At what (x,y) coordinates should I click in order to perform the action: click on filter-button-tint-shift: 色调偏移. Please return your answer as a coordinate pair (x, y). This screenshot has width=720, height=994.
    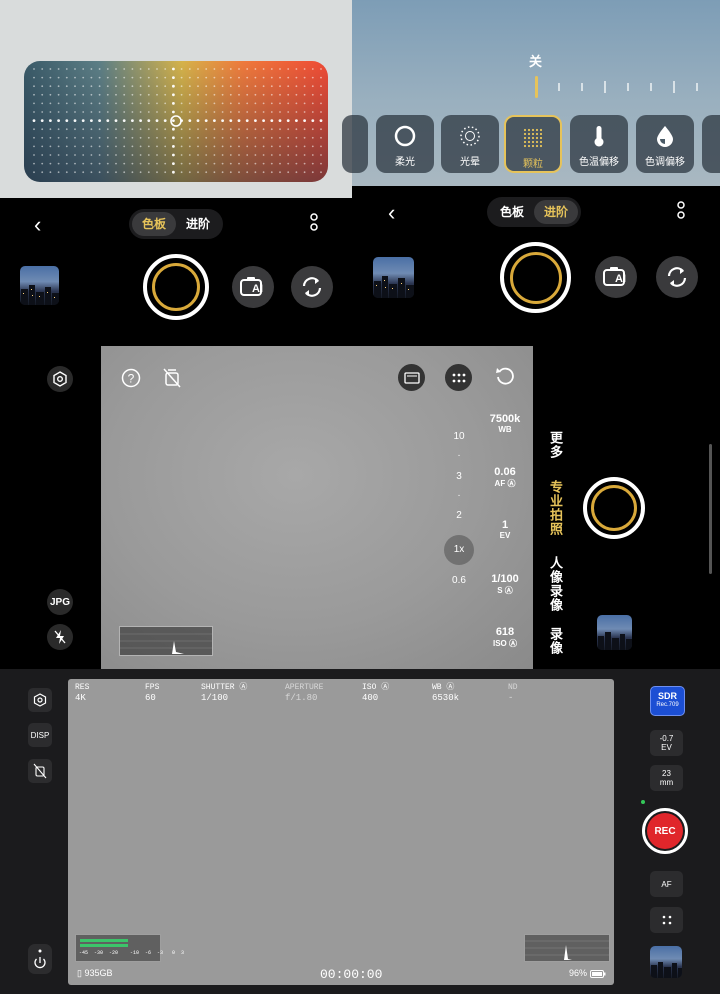
    Looking at the image, I should click on (665, 144).